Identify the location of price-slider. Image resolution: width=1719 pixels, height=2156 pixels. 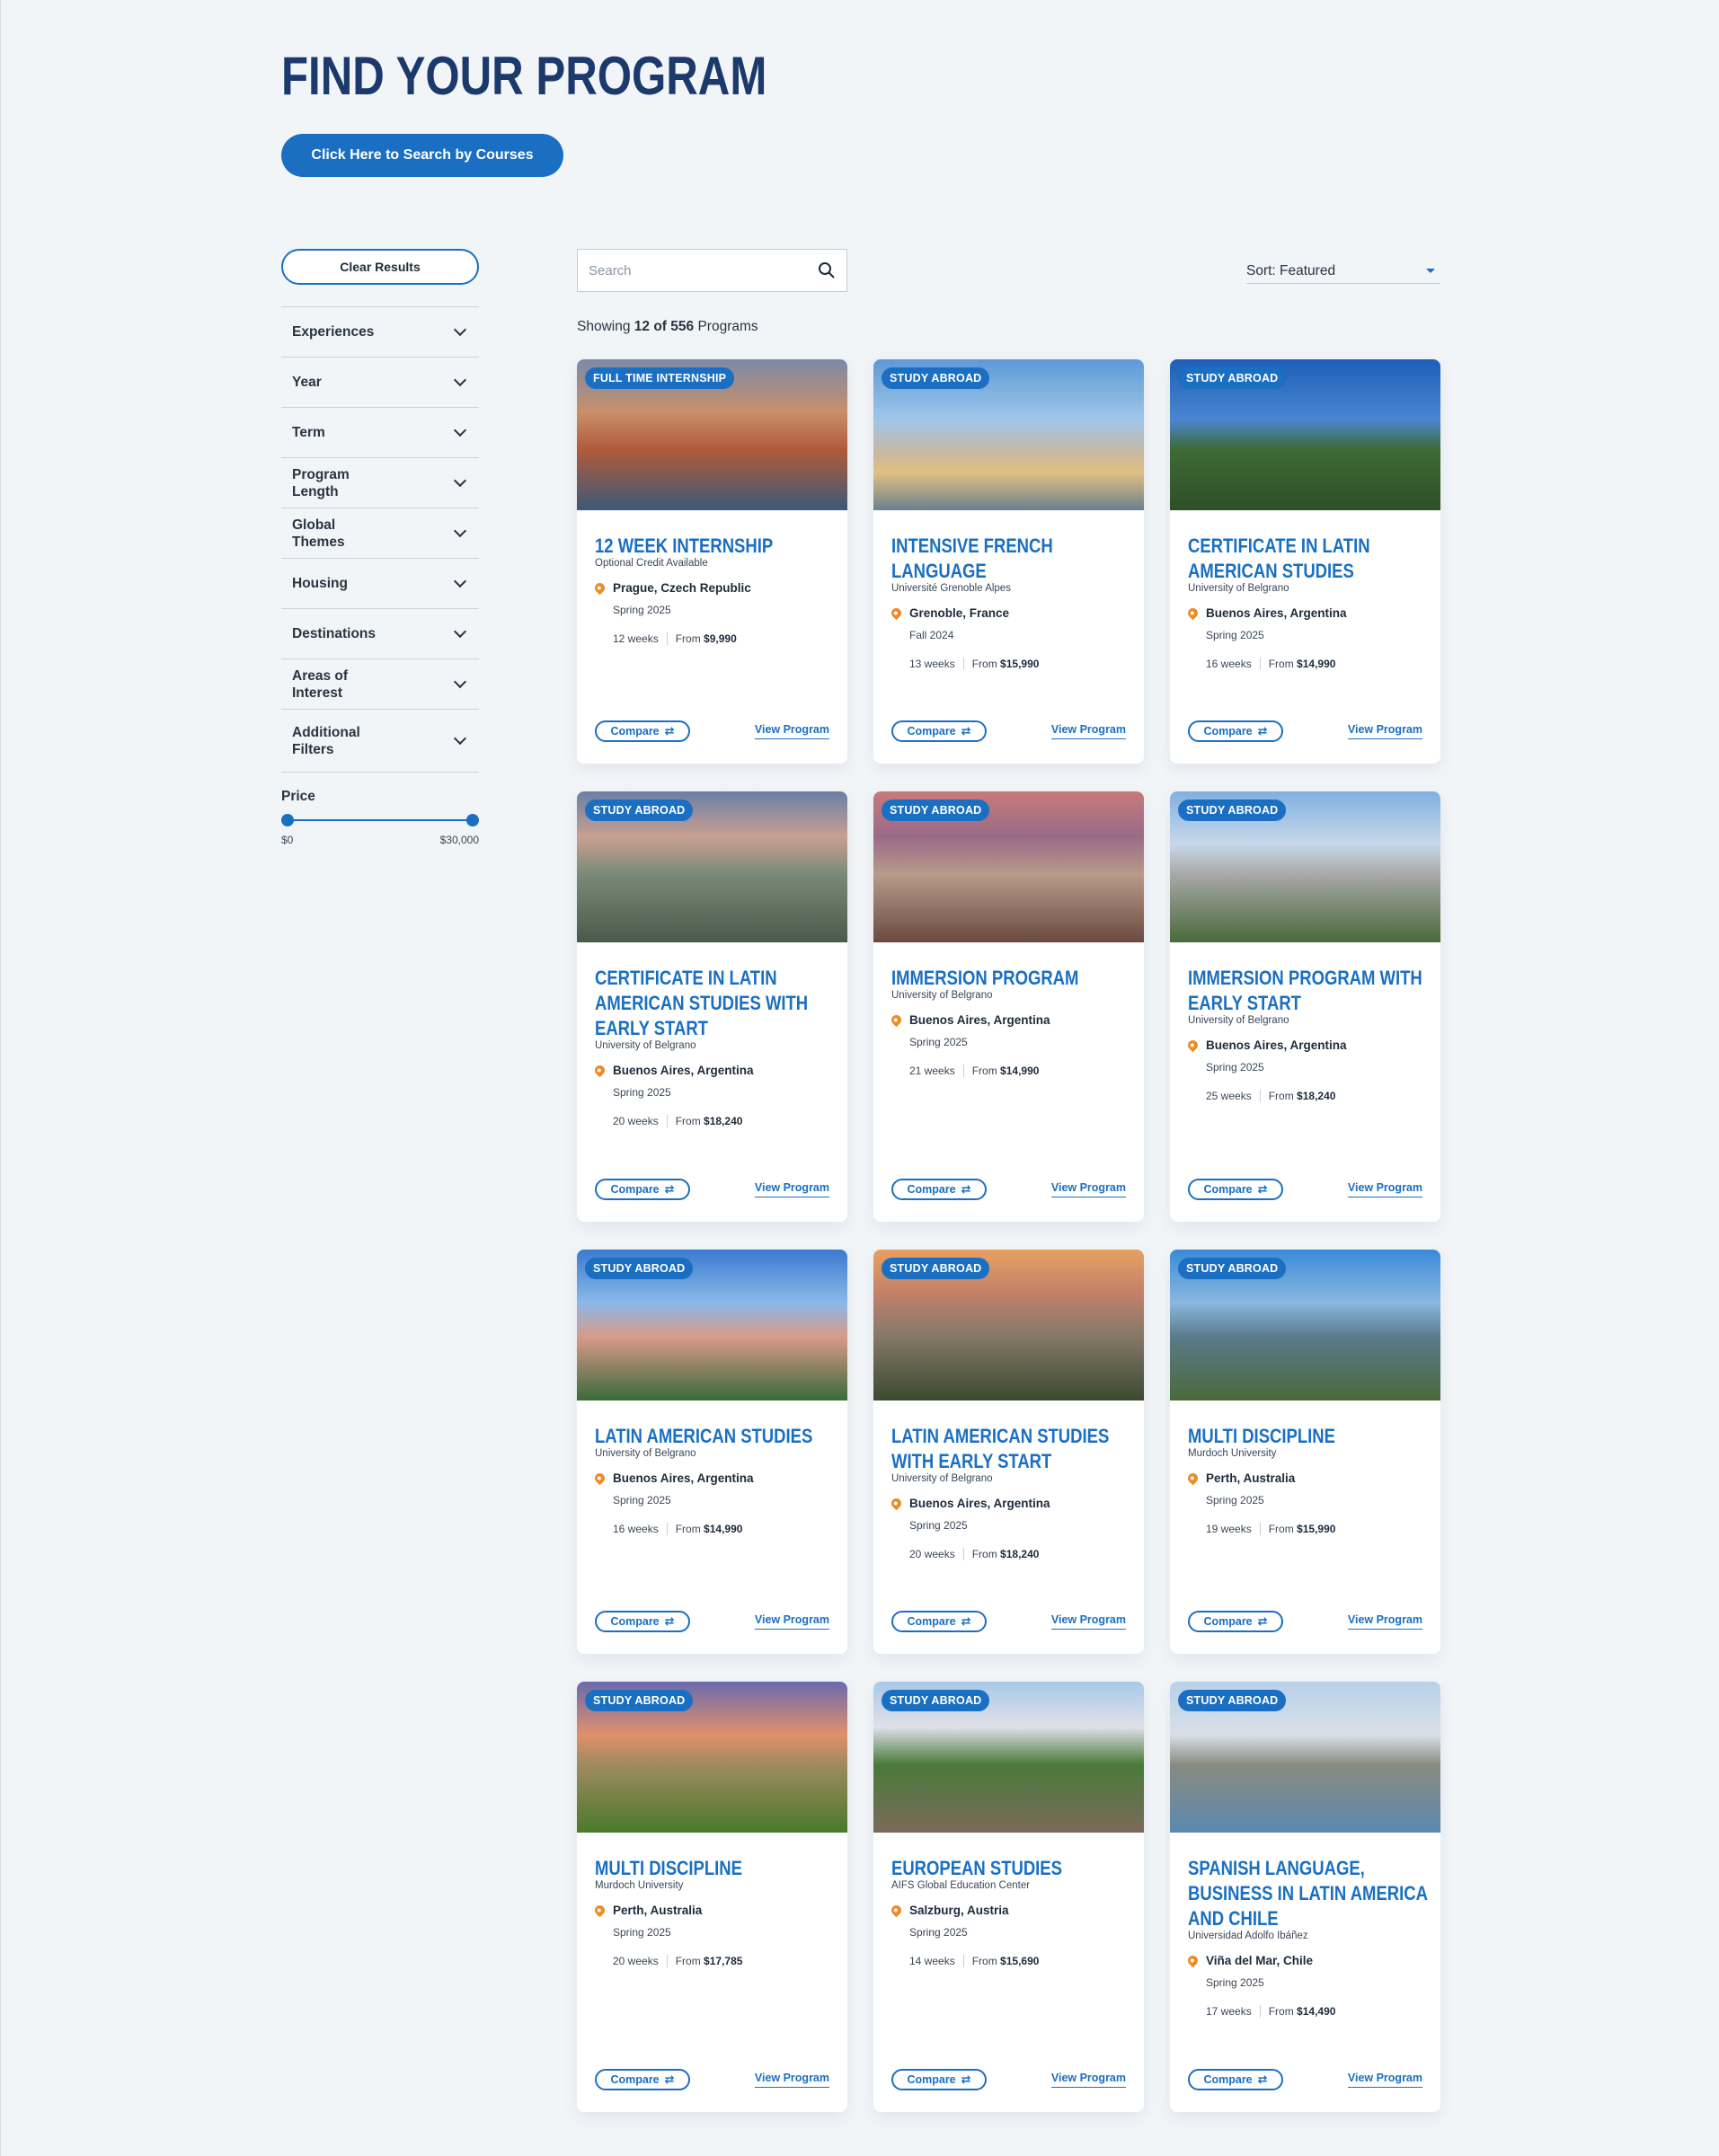
(380, 820).